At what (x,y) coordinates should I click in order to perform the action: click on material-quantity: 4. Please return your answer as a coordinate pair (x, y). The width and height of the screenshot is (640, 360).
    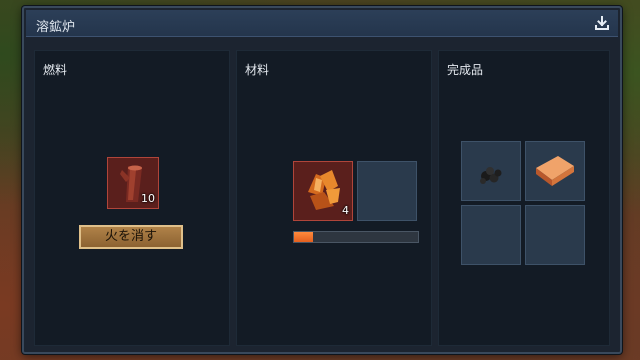
    Looking at the image, I should click on (345, 210).